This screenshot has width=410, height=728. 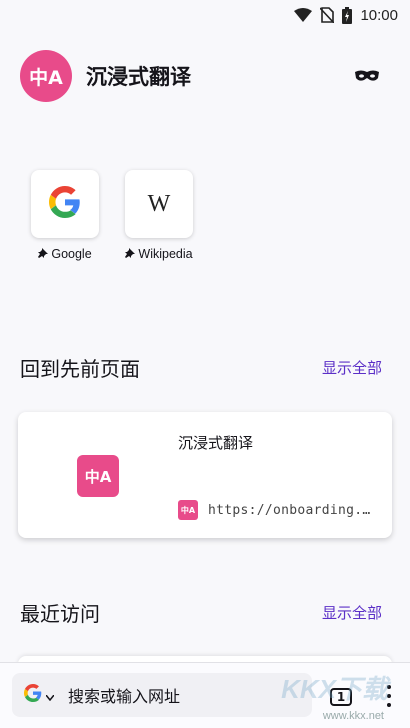 I want to click on recent-visits-header: 最近访问 显示全部, so click(x=201, y=612).